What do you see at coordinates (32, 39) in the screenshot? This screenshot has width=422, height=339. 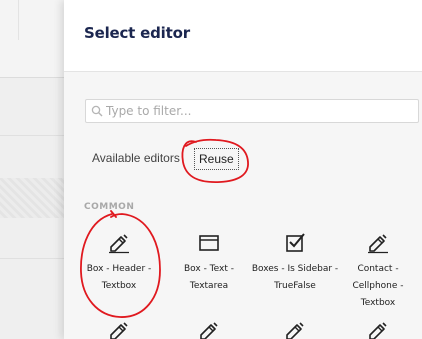 I see `background-header` at bounding box center [32, 39].